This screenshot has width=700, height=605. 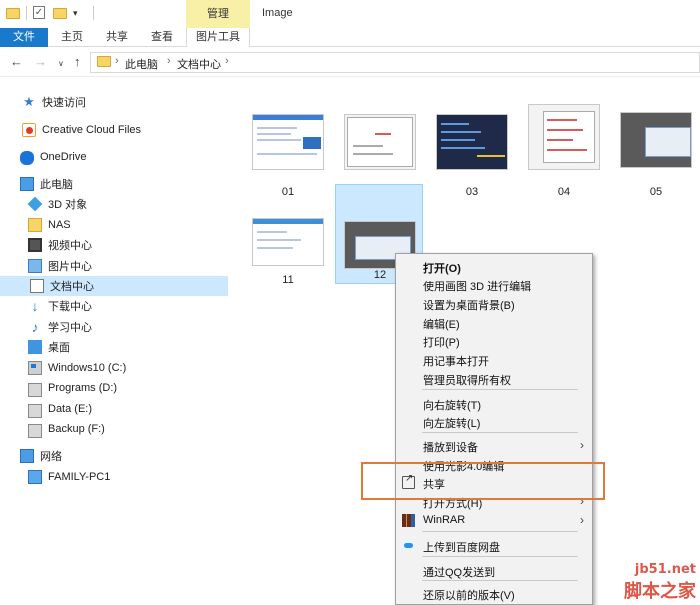 I want to click on menu-item-open: 打开(O), so click(x=494, y=266).